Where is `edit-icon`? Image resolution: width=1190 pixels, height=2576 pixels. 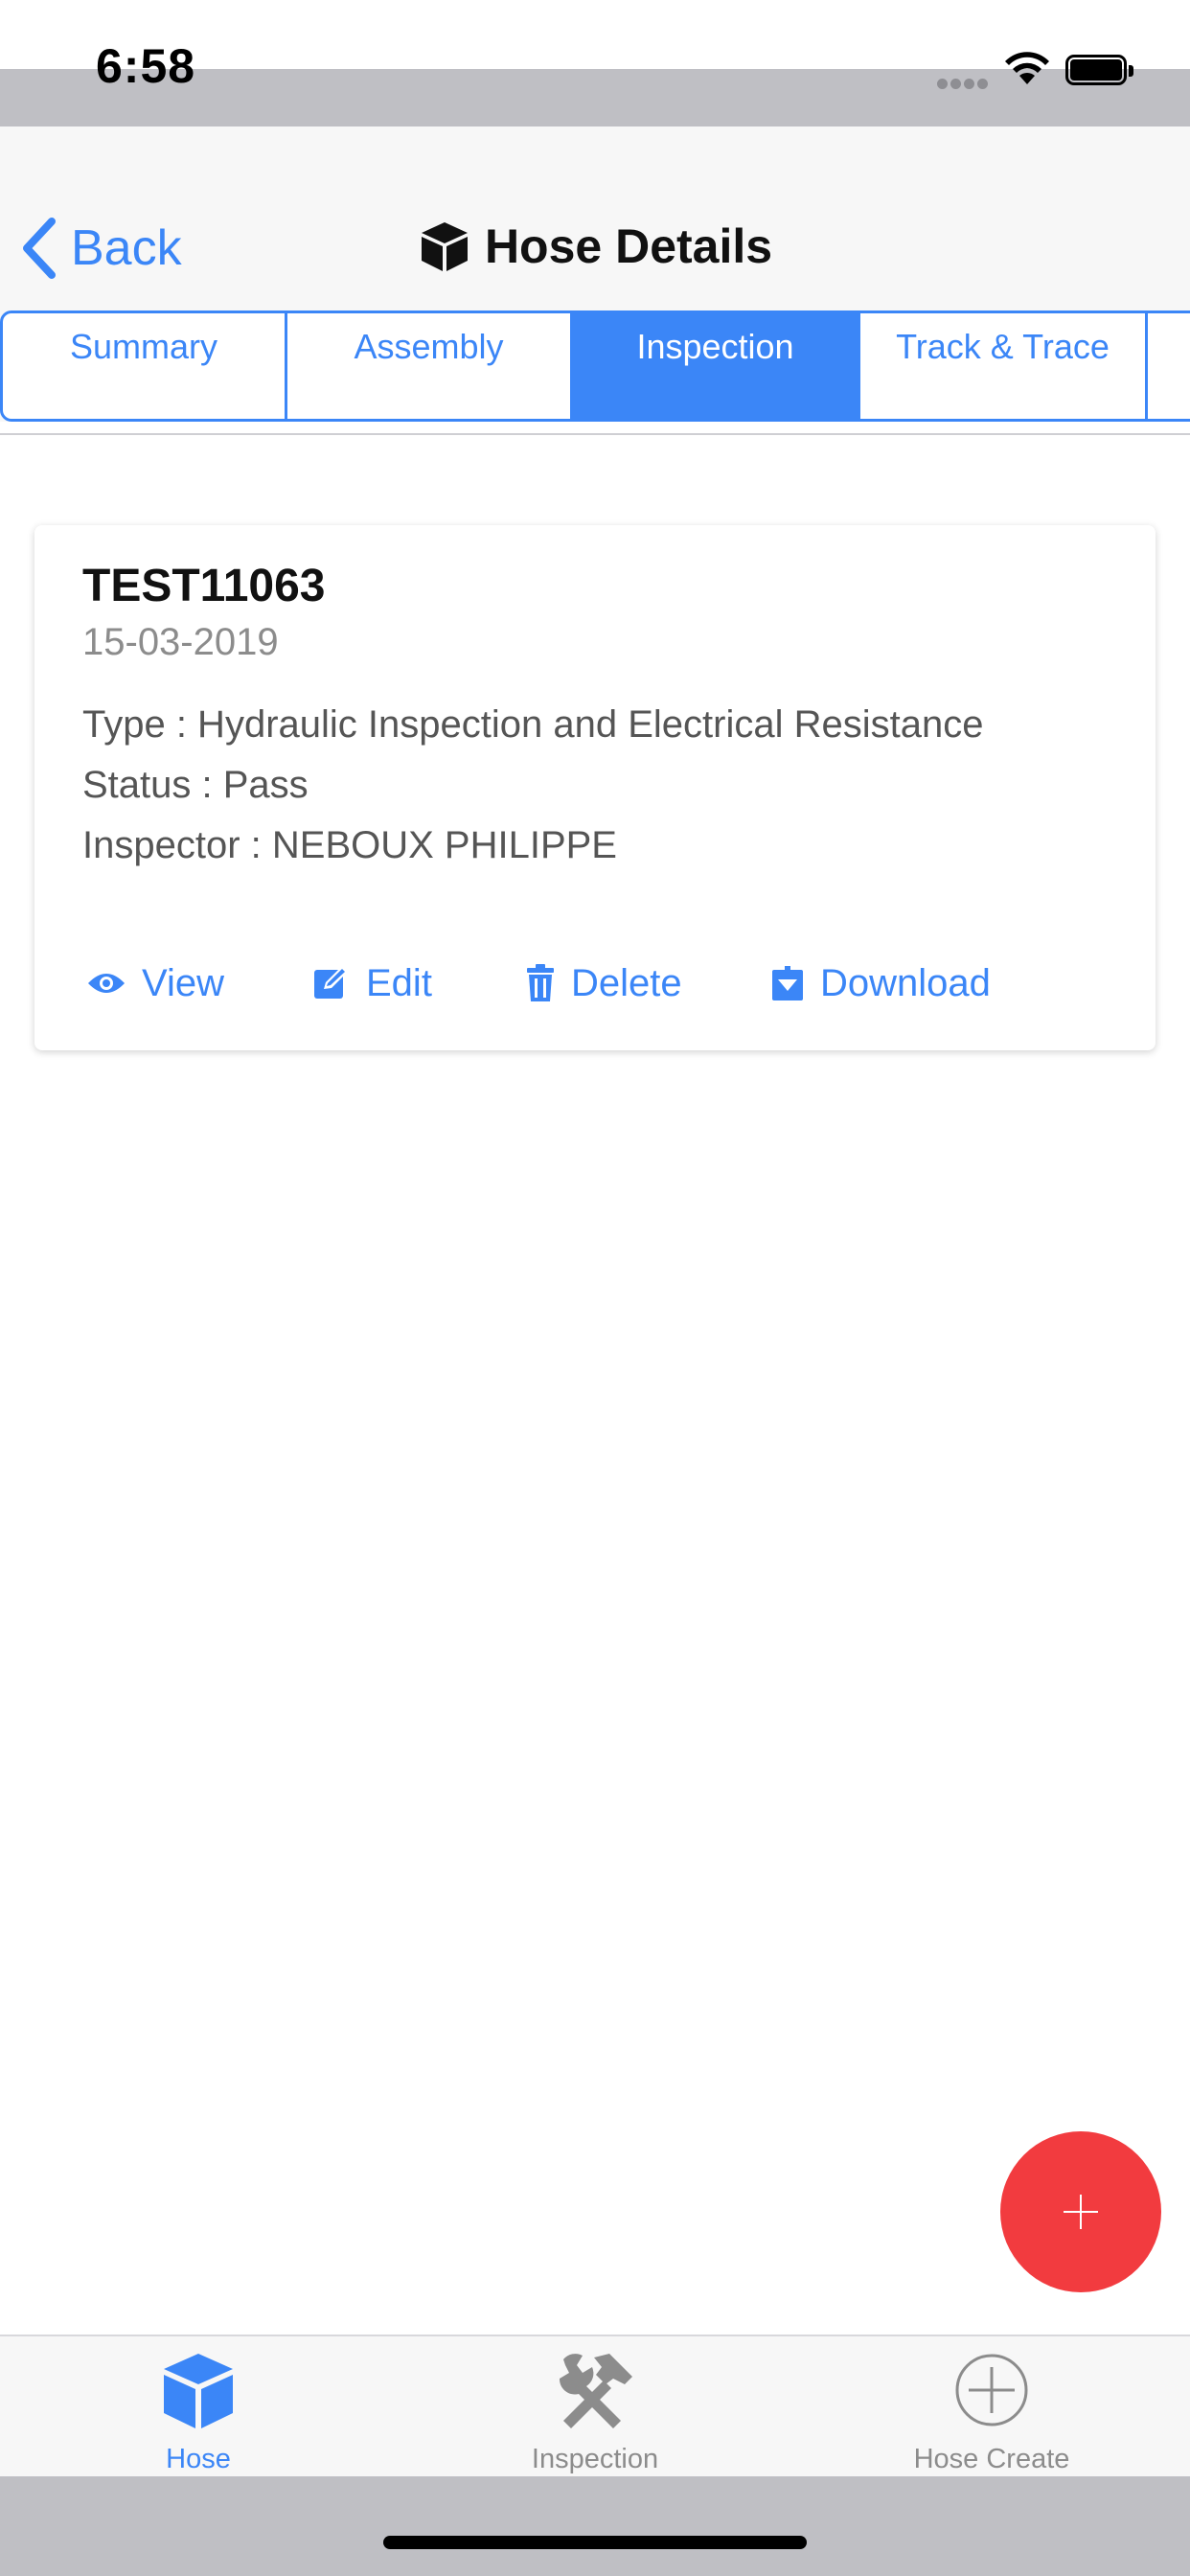 edit-icon is located at coordinates (332, 983).